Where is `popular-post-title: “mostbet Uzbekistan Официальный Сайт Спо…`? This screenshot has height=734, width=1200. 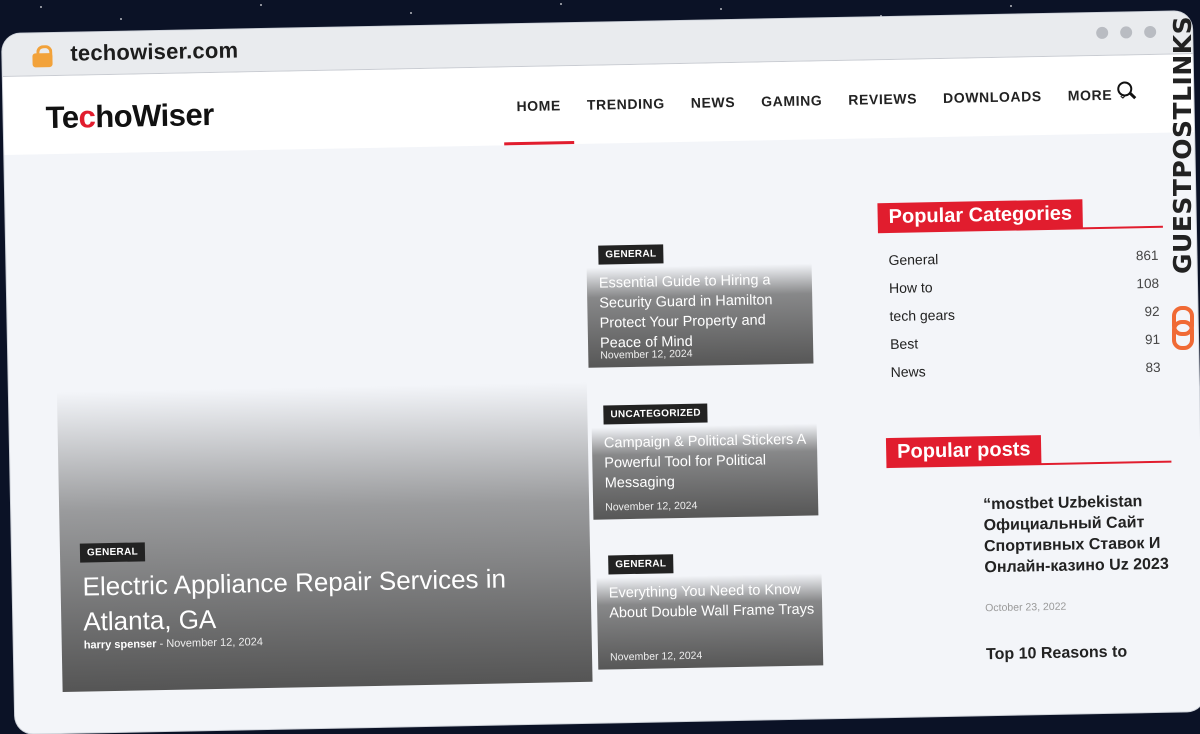
popular-post-title: “mostbet Uzbekistan Официальный Сайт Спо… is located at coordinates (1079, 535).